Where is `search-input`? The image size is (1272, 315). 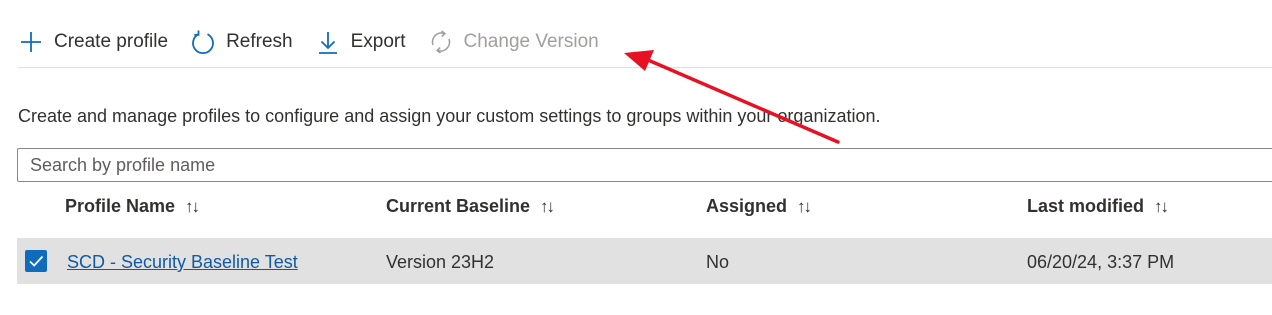 search-input is located at coordinates (645, 165).